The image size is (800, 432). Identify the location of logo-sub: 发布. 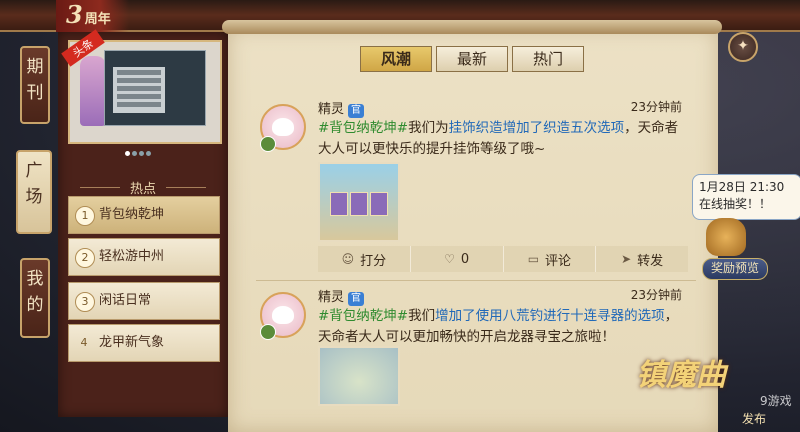
(754, 419).